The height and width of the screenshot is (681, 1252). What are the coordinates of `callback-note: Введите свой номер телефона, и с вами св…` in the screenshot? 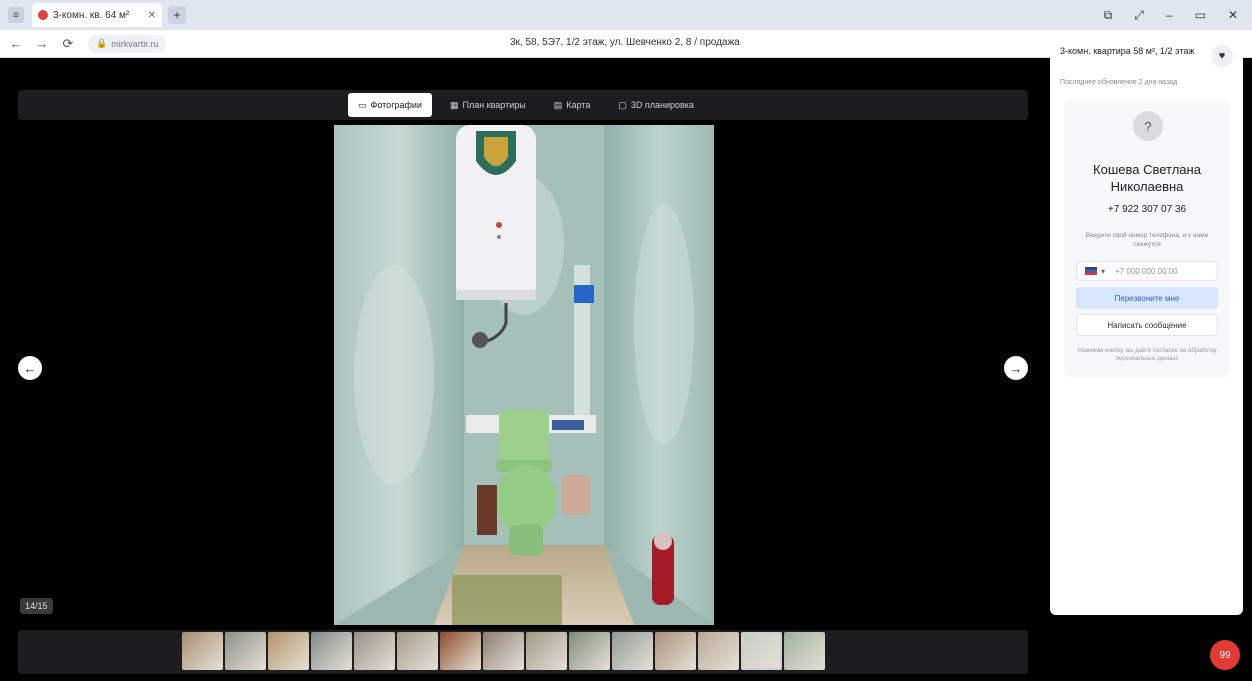 It's located at (1147, 240).